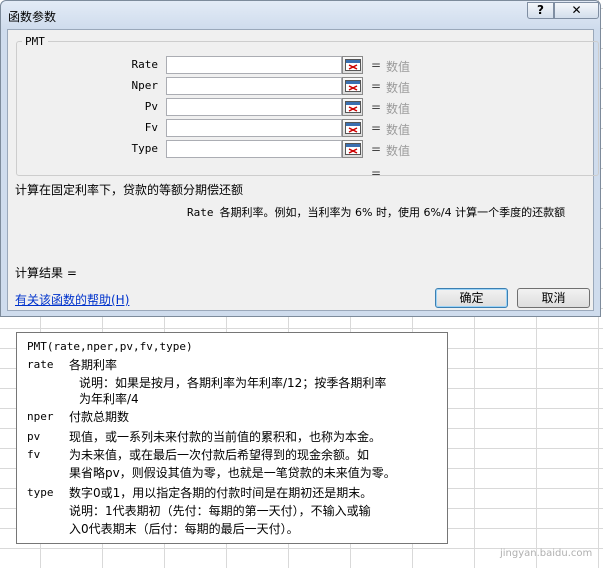 The height and width of the screenshot is (568, 603). I want to click on nper-value-hint: 数值, so click(398, 88).